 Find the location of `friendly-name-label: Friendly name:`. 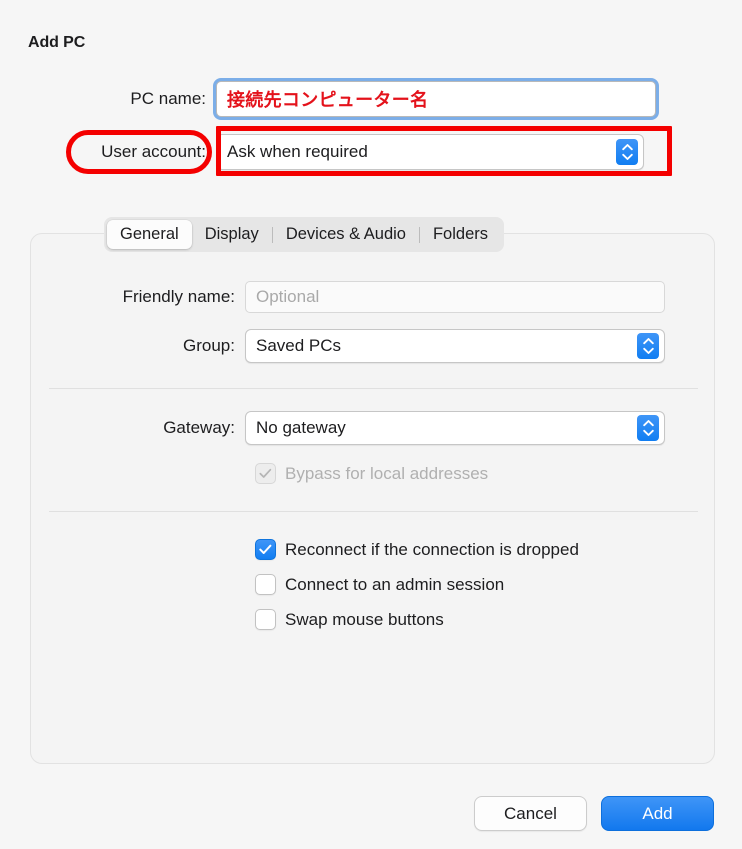

friendly-name-label: Friendly name: is located at coordinates (178, 296).